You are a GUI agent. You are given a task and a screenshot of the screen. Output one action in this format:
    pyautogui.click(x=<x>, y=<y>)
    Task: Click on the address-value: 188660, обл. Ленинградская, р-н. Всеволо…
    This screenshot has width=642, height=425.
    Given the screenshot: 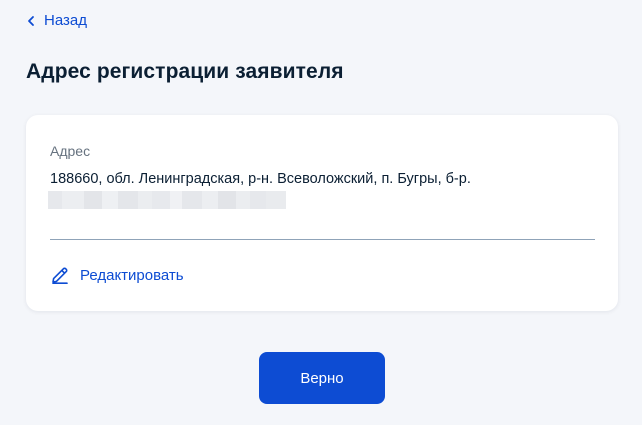 What is the action you would take?
    pyautogui.click(x=260, y=179)
    